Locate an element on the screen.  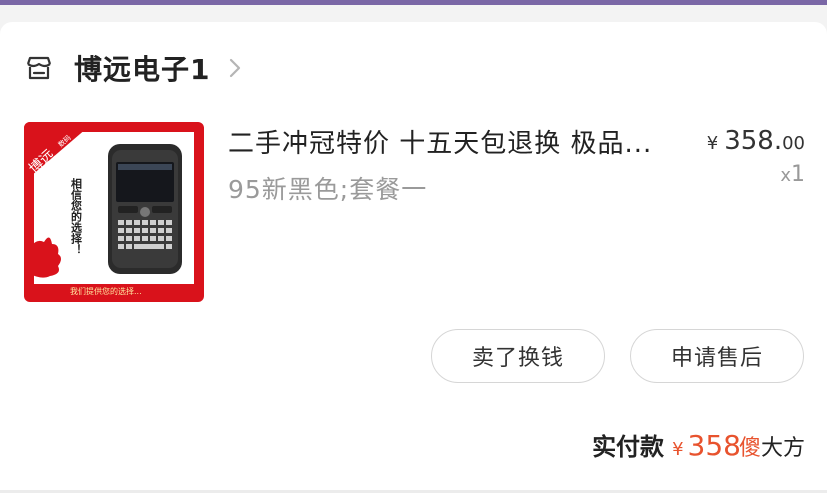
paid-label: 实付款 is located at coordinates (628, 447).